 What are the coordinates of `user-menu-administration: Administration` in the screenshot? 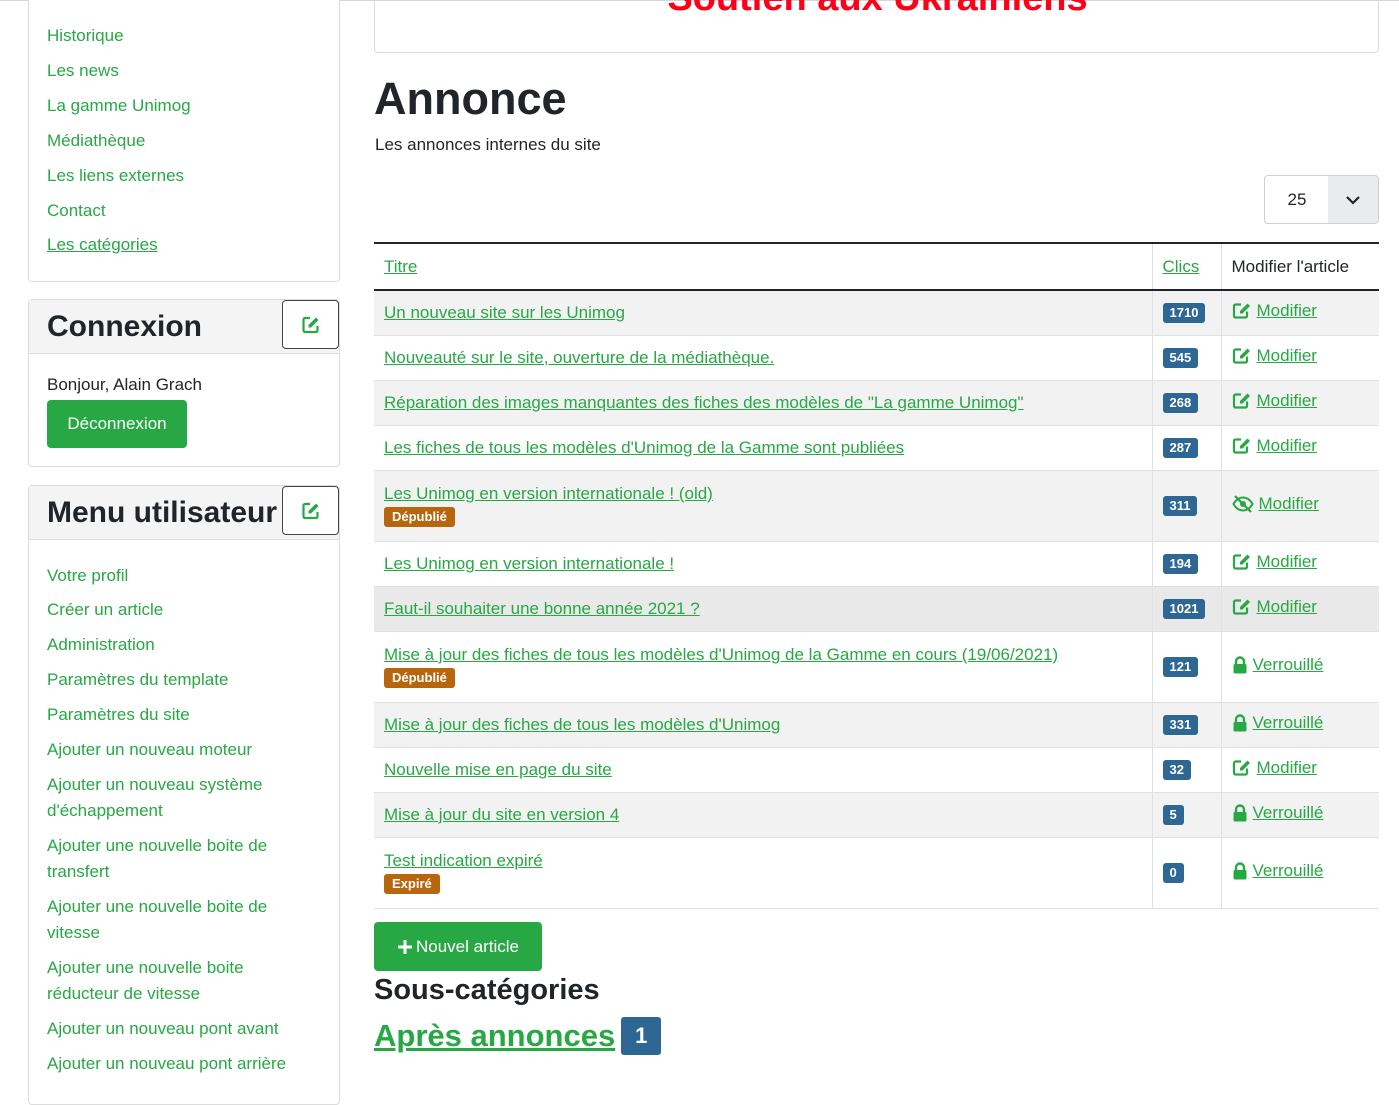 It's located at (177, 645).